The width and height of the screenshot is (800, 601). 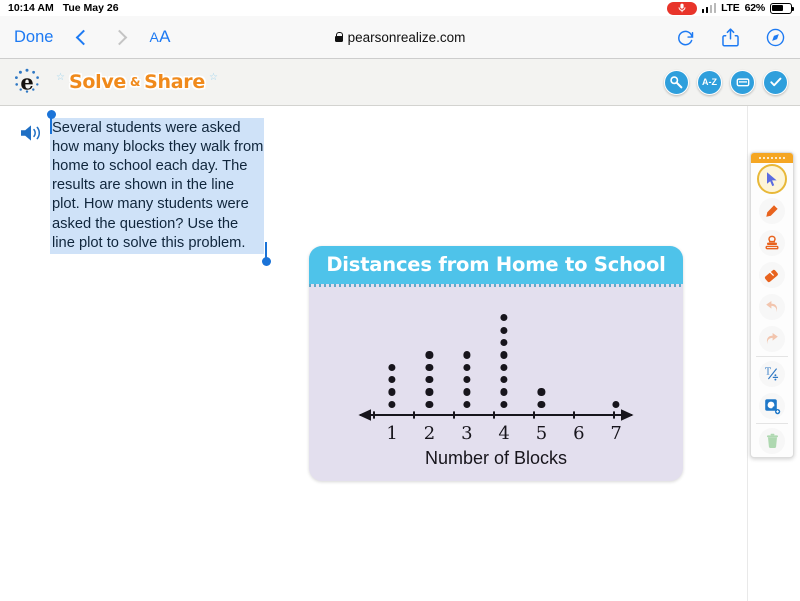 I want to click on cursor-arrow-icon, so click(x=772, y=179).